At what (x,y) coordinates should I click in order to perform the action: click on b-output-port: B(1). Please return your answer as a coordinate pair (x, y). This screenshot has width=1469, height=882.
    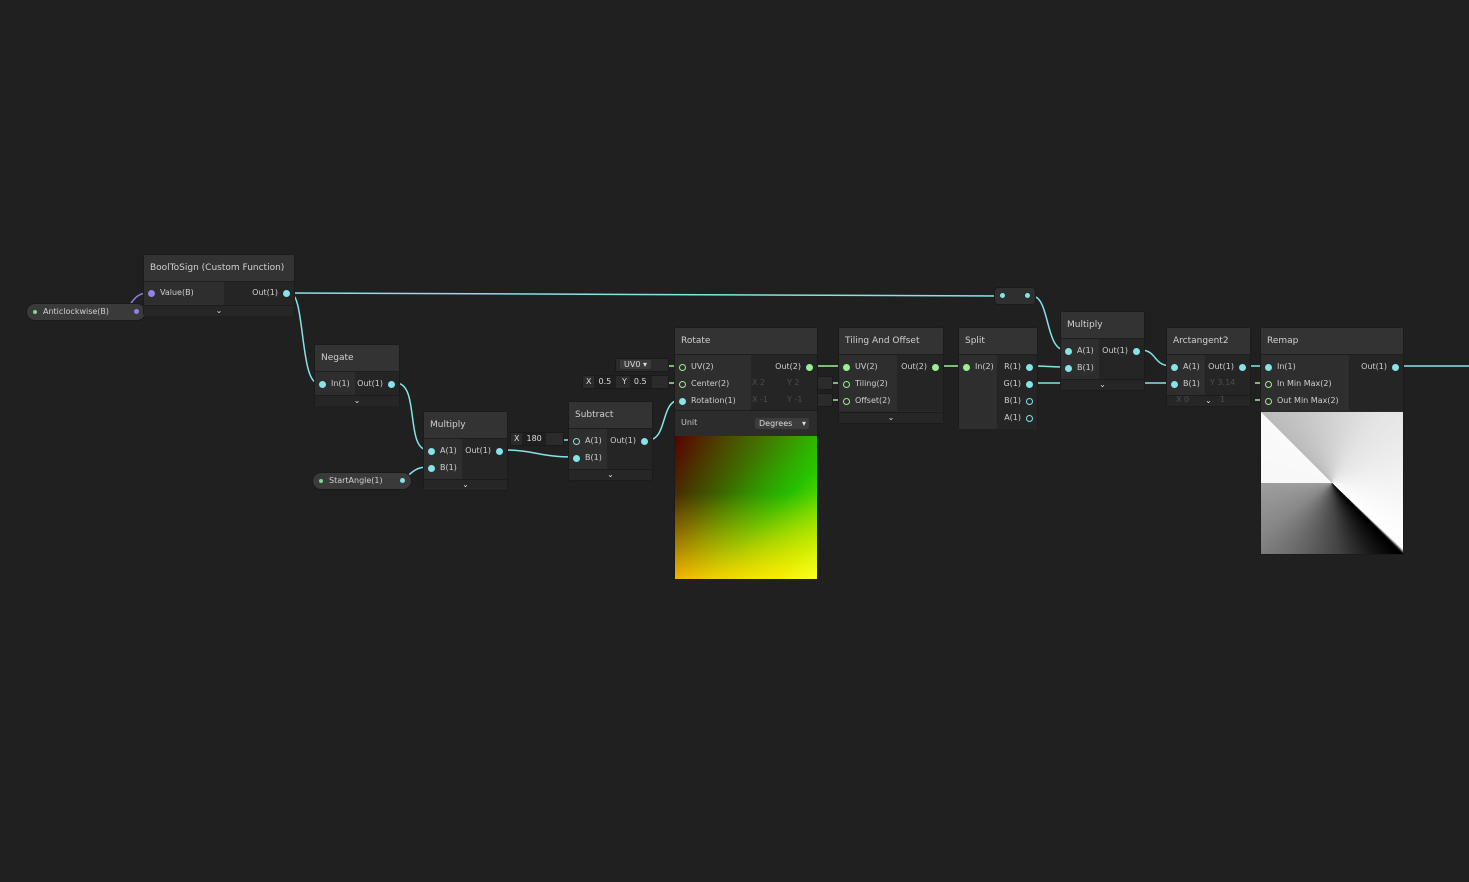
    Looking at the image, I should click on (1018, 401).